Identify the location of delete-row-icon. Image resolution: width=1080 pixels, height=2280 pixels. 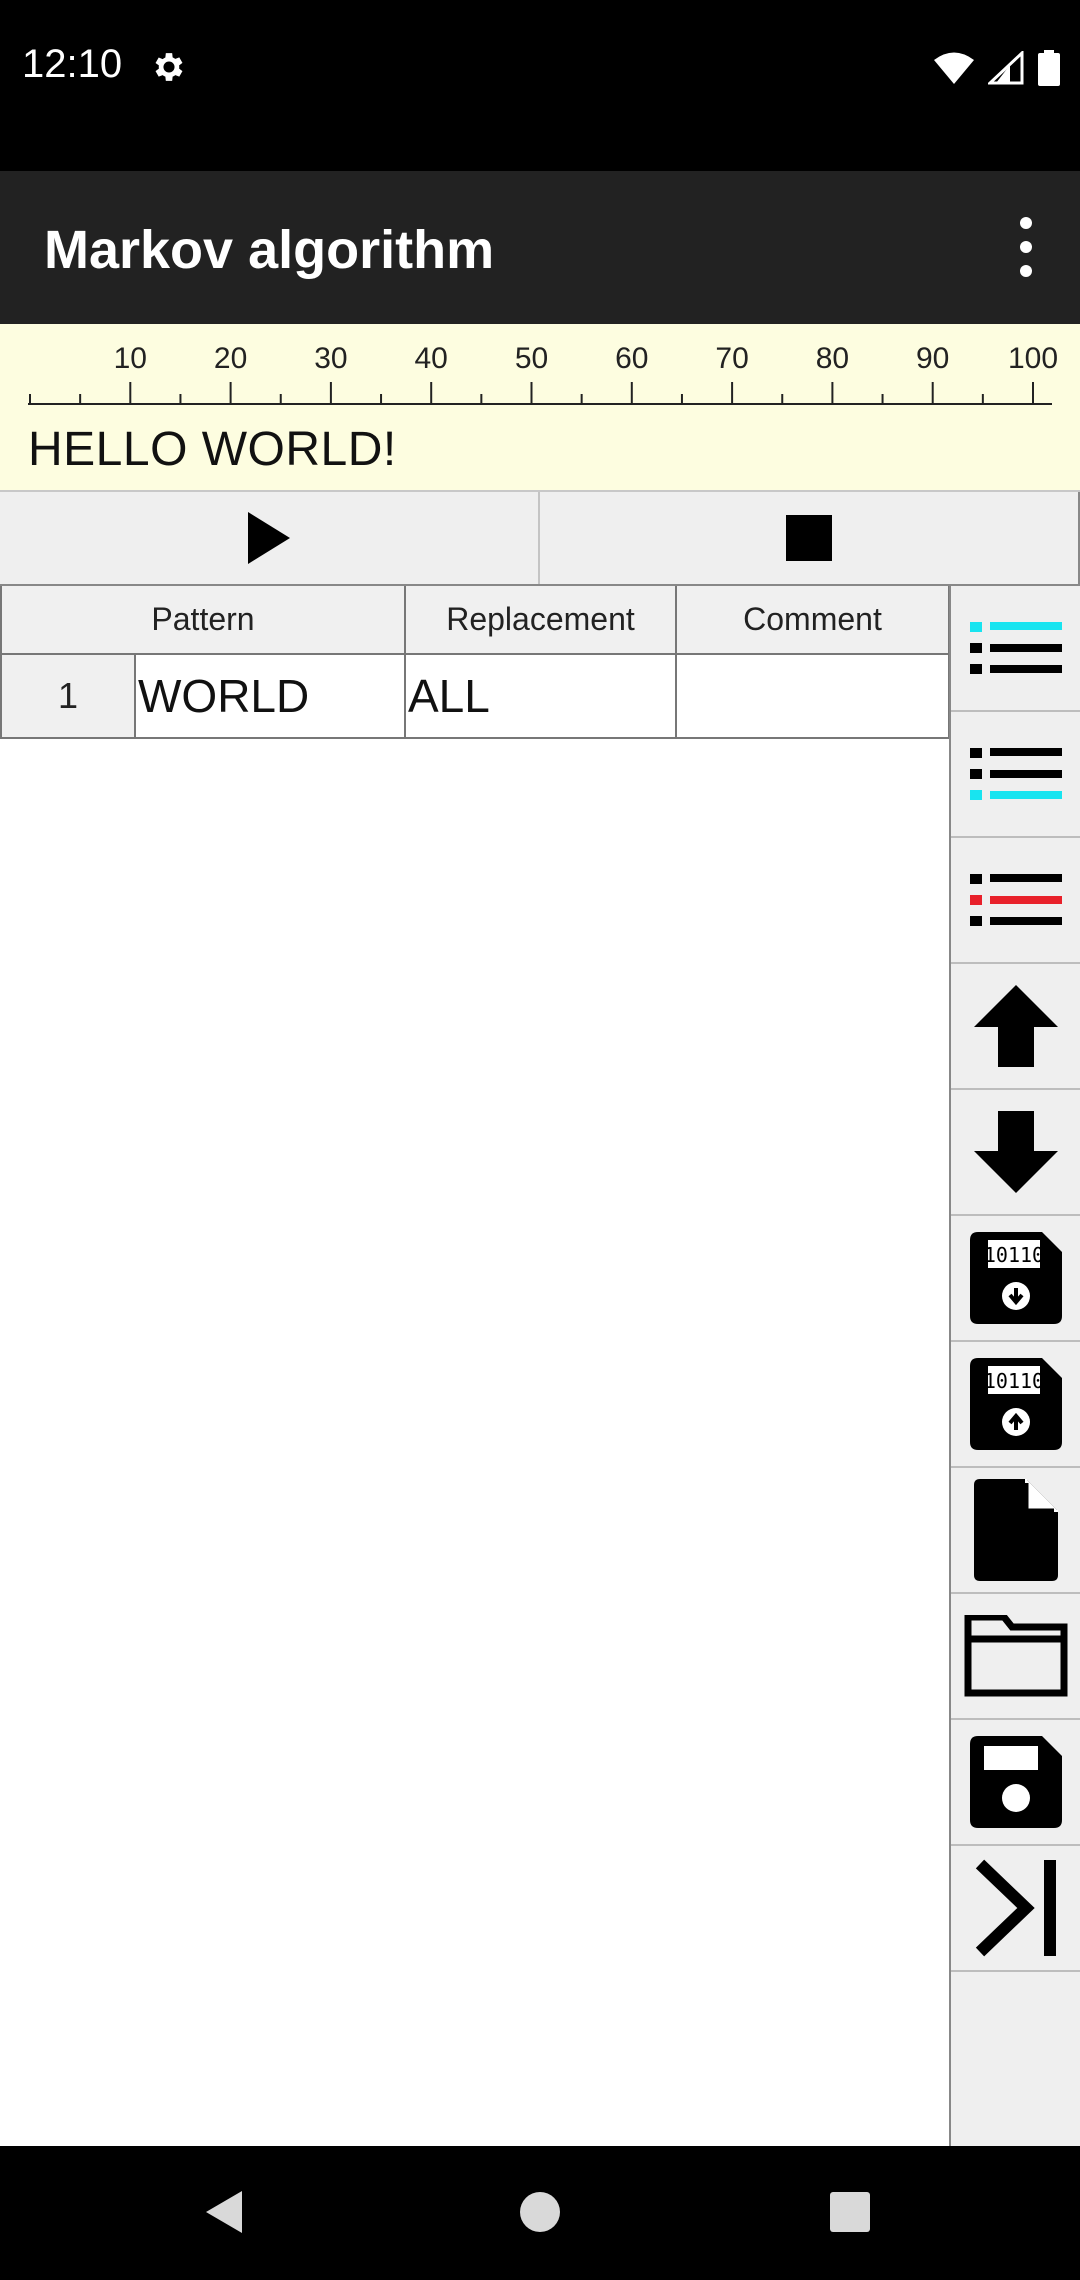
(1015, 900).